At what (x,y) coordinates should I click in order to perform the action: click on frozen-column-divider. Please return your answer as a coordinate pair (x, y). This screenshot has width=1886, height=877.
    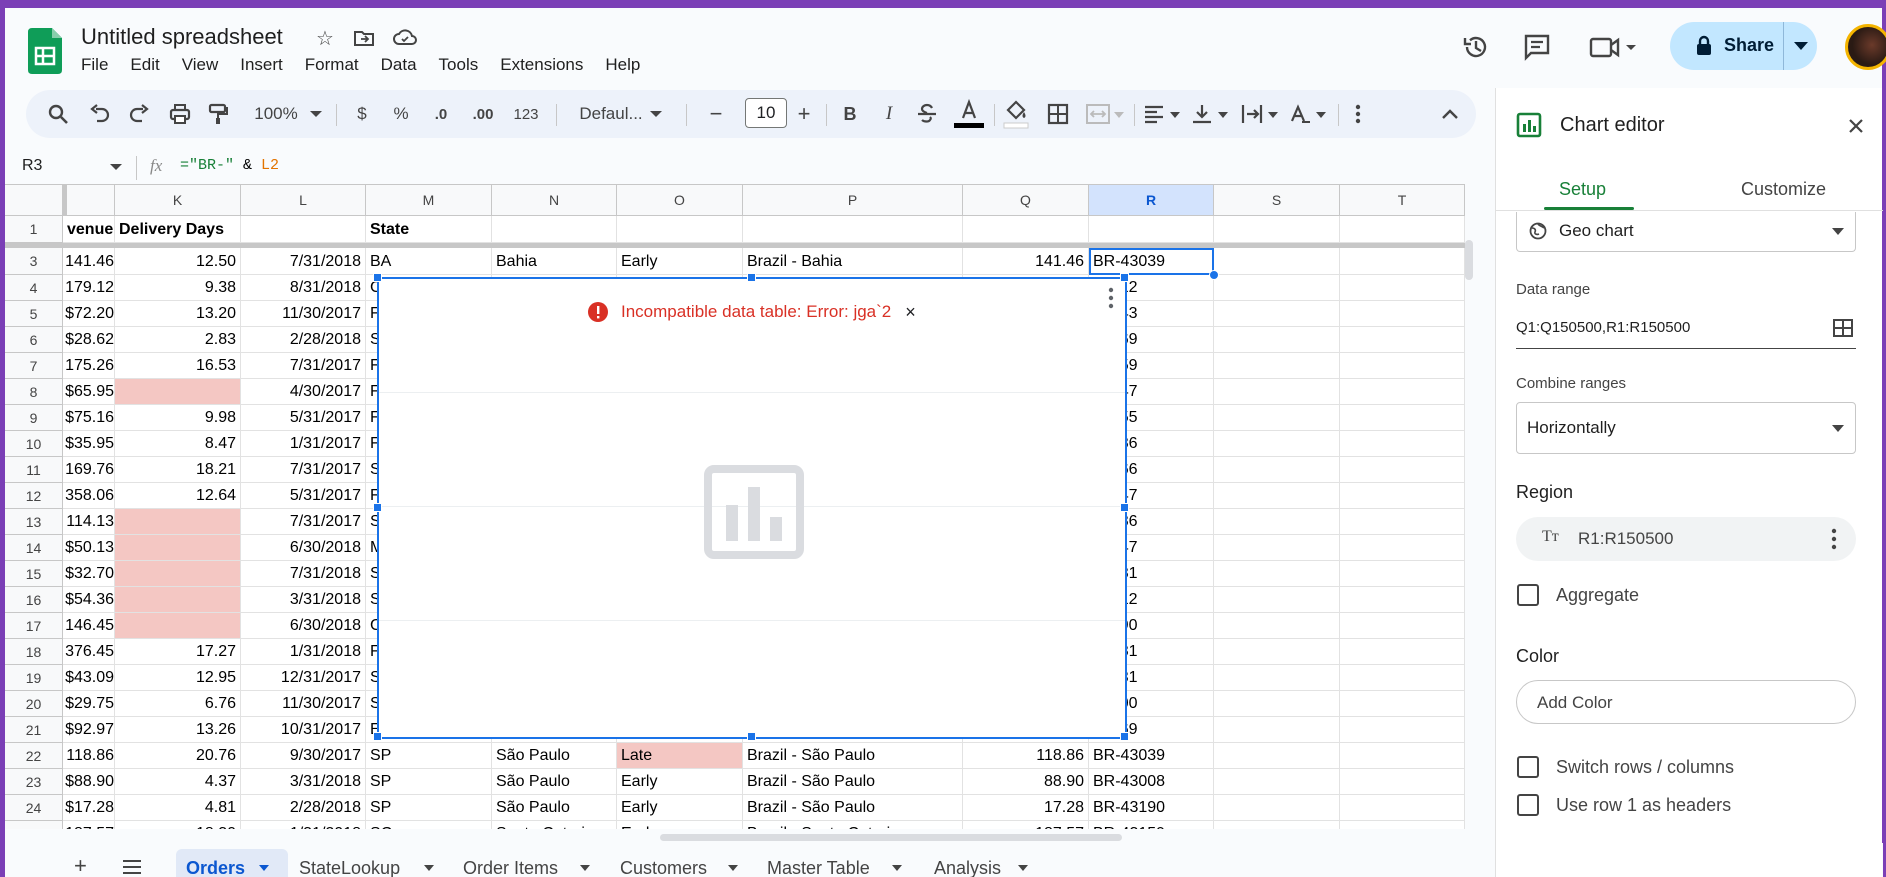
    Looking at the image, I should click on (65, 200).